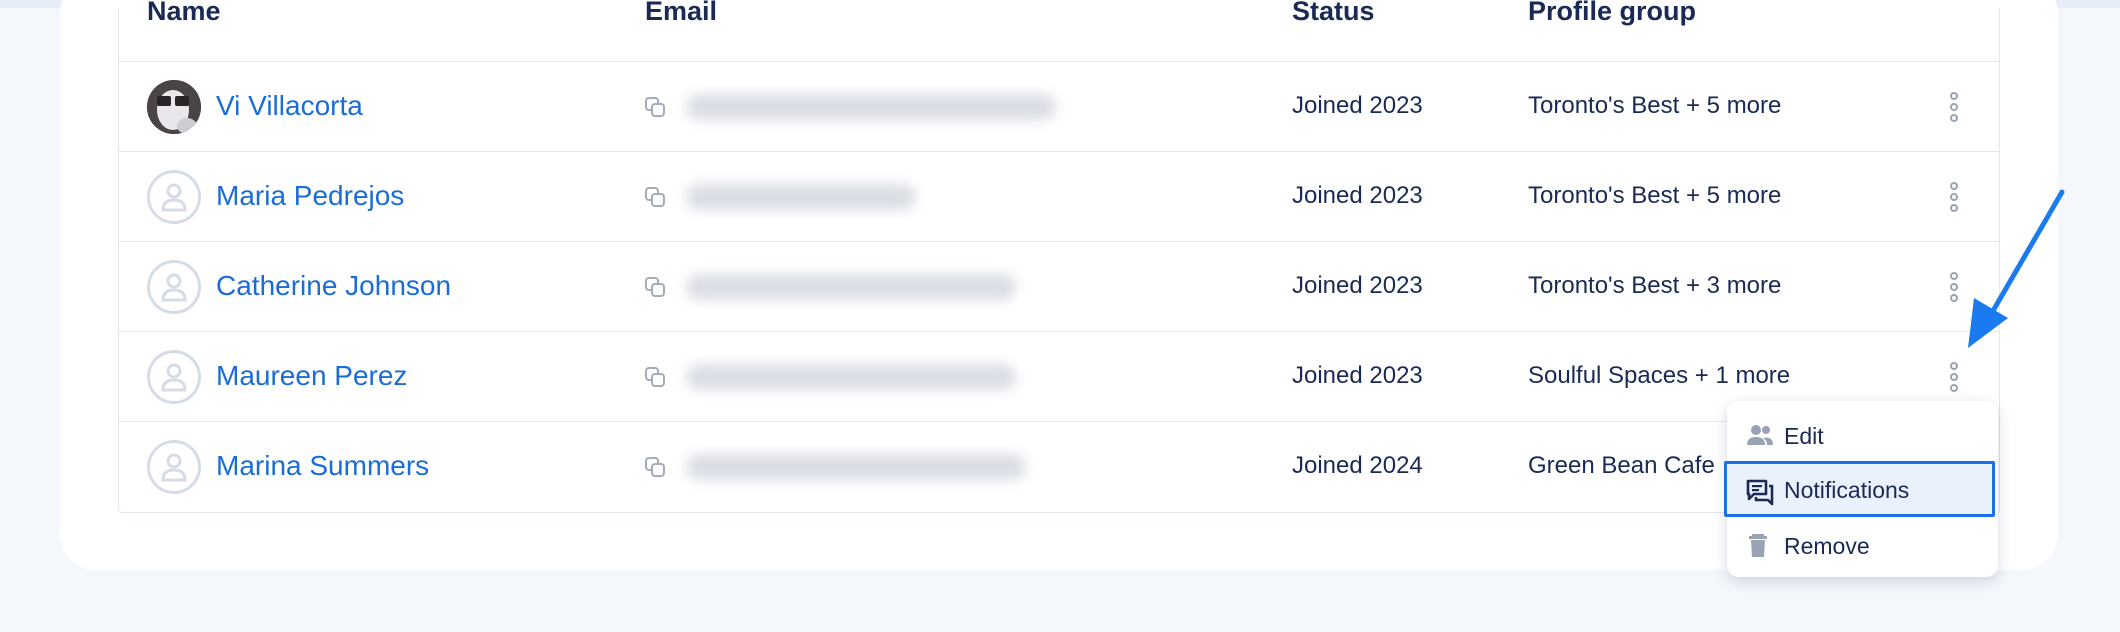 The height and width of the screenshot is (632, 2120). Describe the element at coordinates (310, 196) in the screenshot. I see `member-name-link: Maria Pedrejos` at that location.